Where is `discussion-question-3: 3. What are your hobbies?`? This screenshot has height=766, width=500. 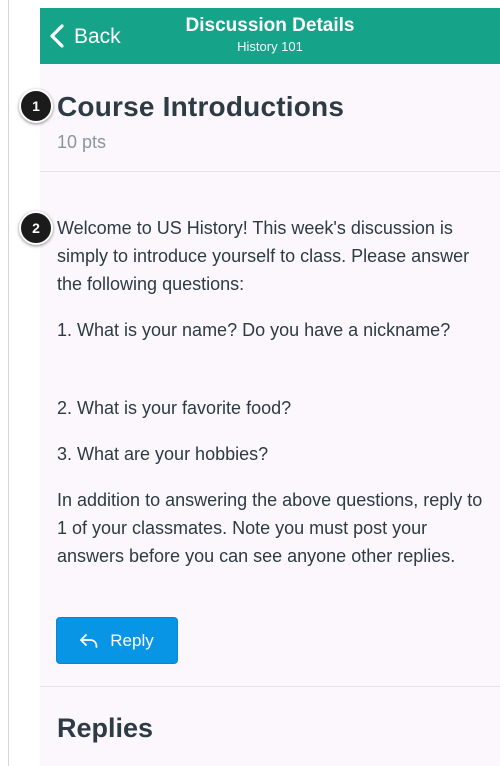 discussion-question-3: 3. What are your hobbies? is located at coordinates (163, 454).